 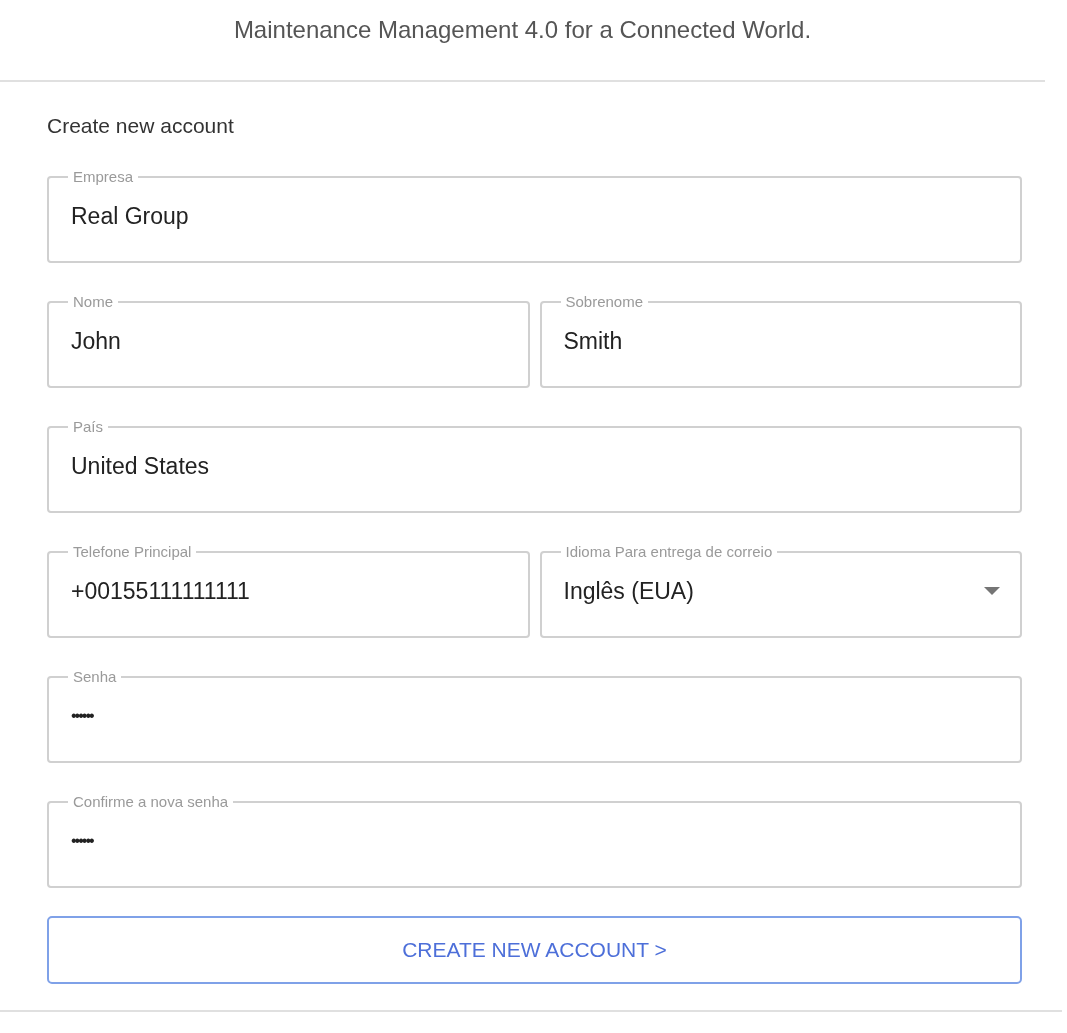 What do you see at coordinates (130, 216) in the screenshot?
I see `field-value: Real Group` at bounding box center [130, 216].